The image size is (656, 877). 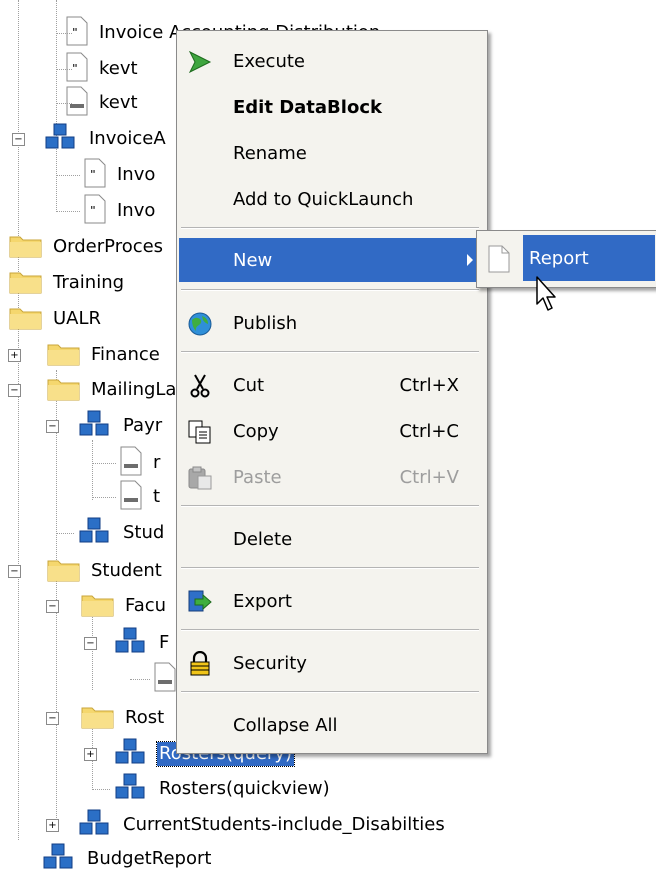 I want to click on execute-arrow-icon, so click(x=200, y=62).